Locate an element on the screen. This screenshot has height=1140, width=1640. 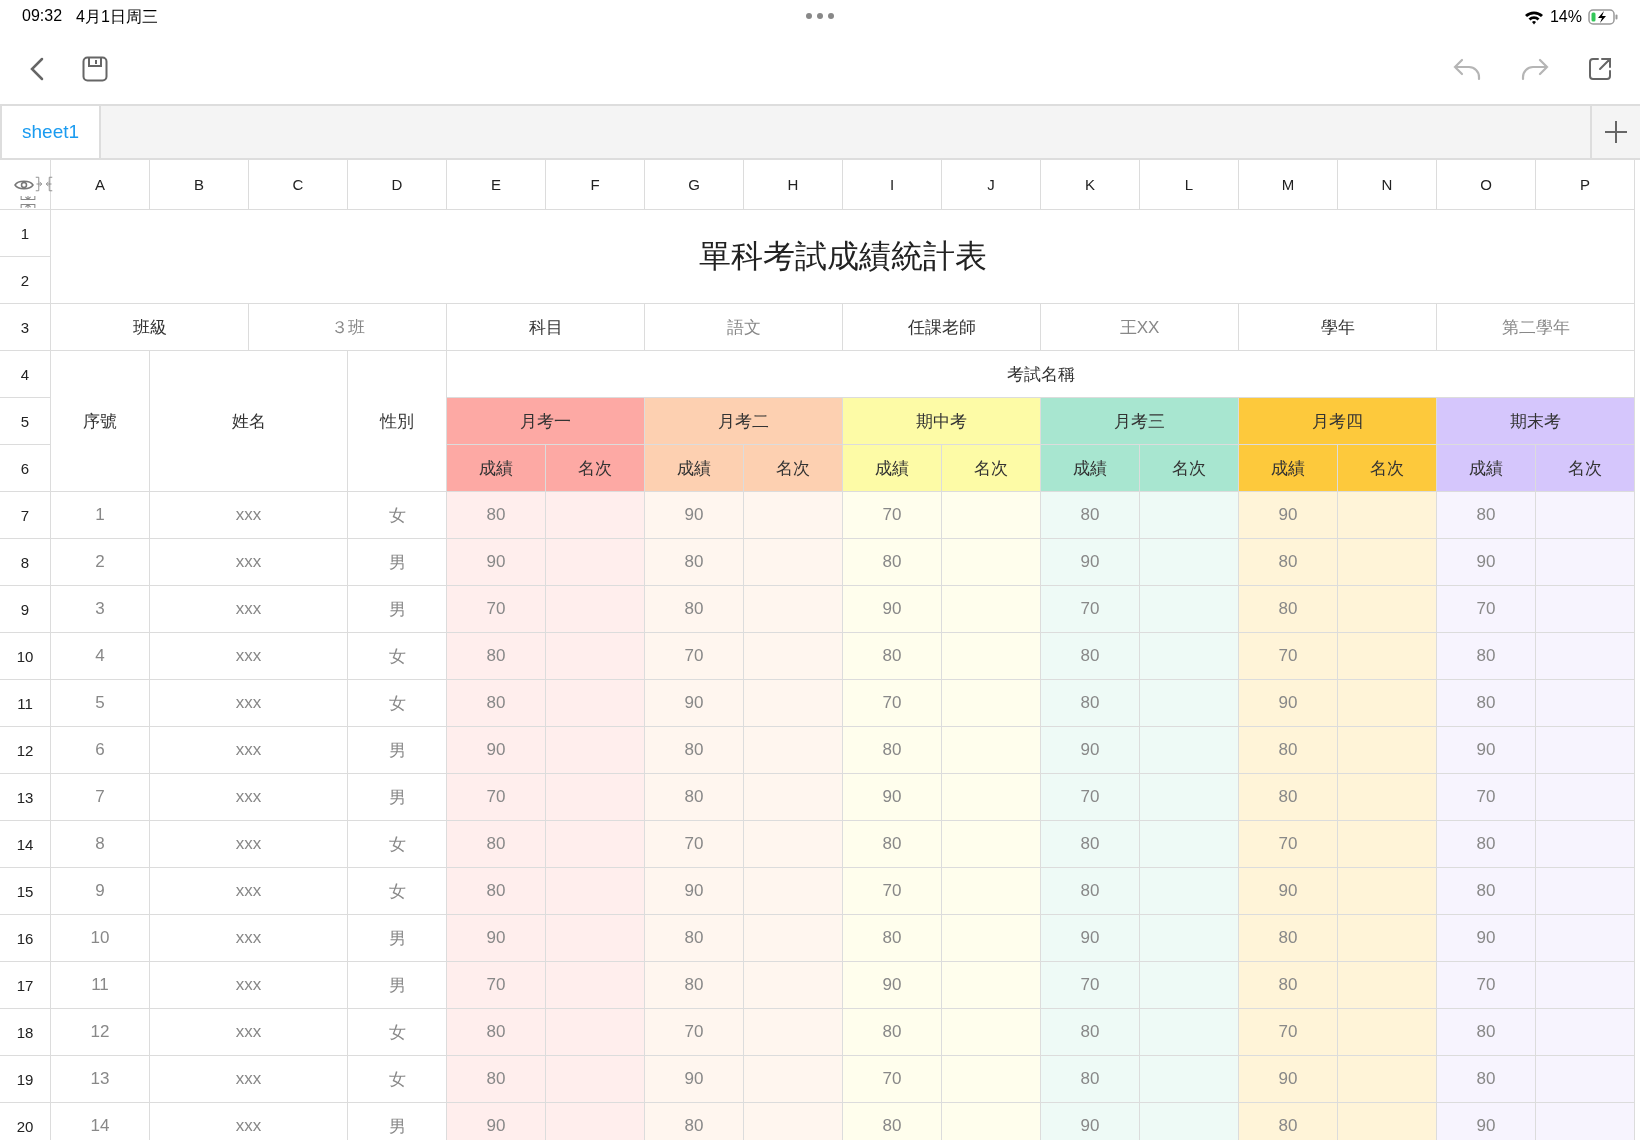
collapse-columns-icon is located at coordinates (44, 184).